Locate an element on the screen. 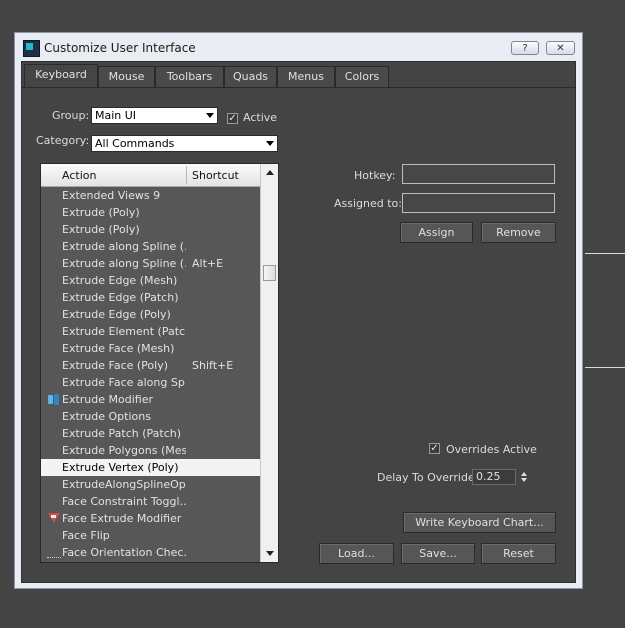  list-item: Extrude Edge (Patch) is located at coordinates (150, 297).